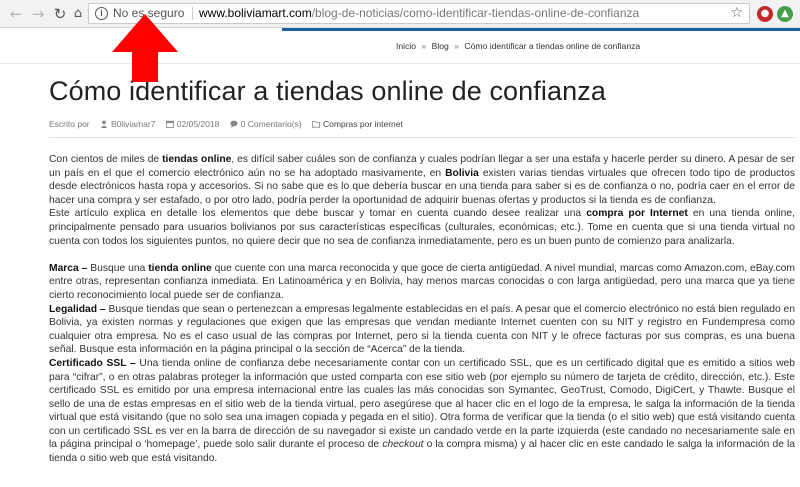 The width and height of the screenshot is (800, 487). I want to click on text: Con cientos de miles de, so click(106, 159).